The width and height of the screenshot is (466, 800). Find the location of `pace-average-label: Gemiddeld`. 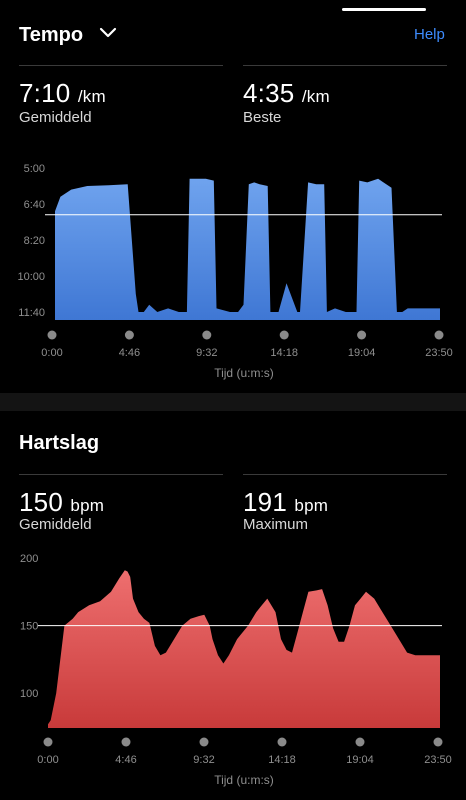

pace-average-label: Gemiddeld is located at coordinates (55, 117).